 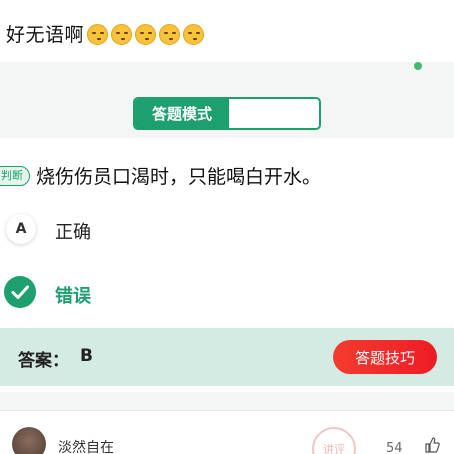 I want to click on watermark-stamp: 讲评, so click(x=334, y=440).